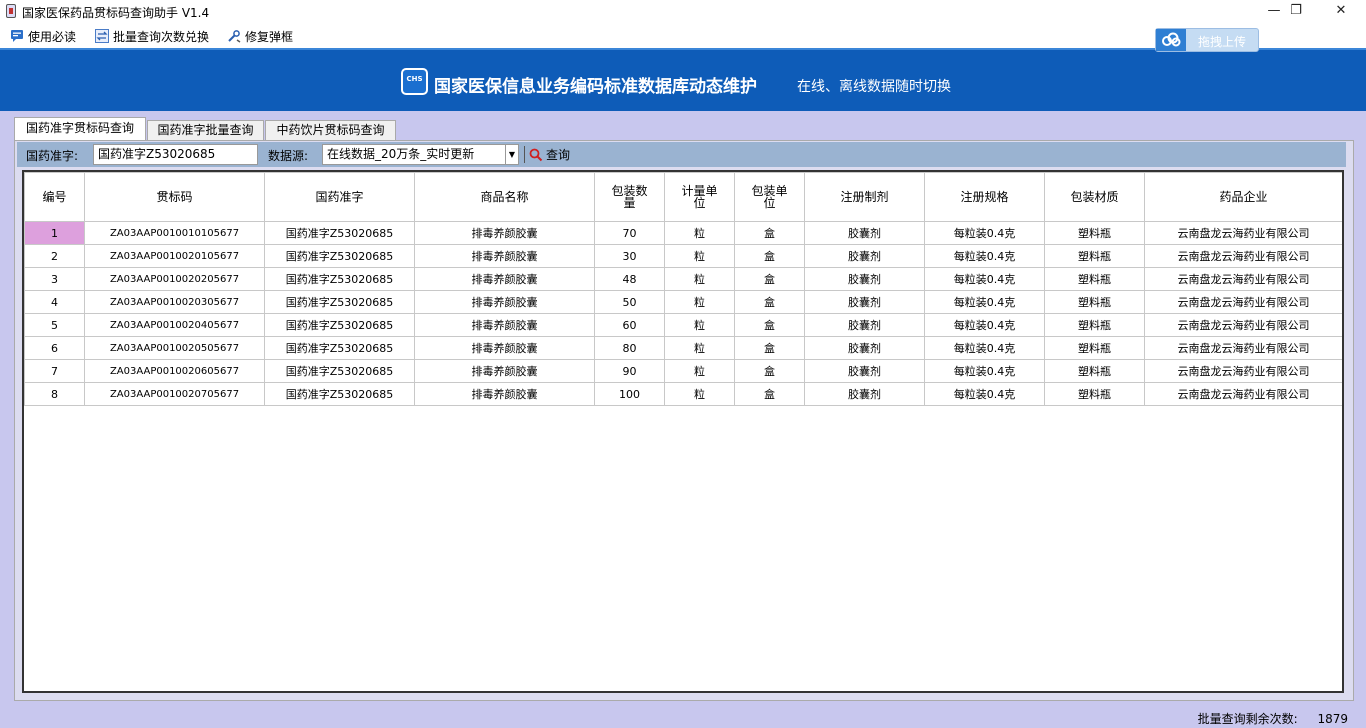  I want to click on menu-item-exchange: 批量查询次数兑换, so click(152, 36).